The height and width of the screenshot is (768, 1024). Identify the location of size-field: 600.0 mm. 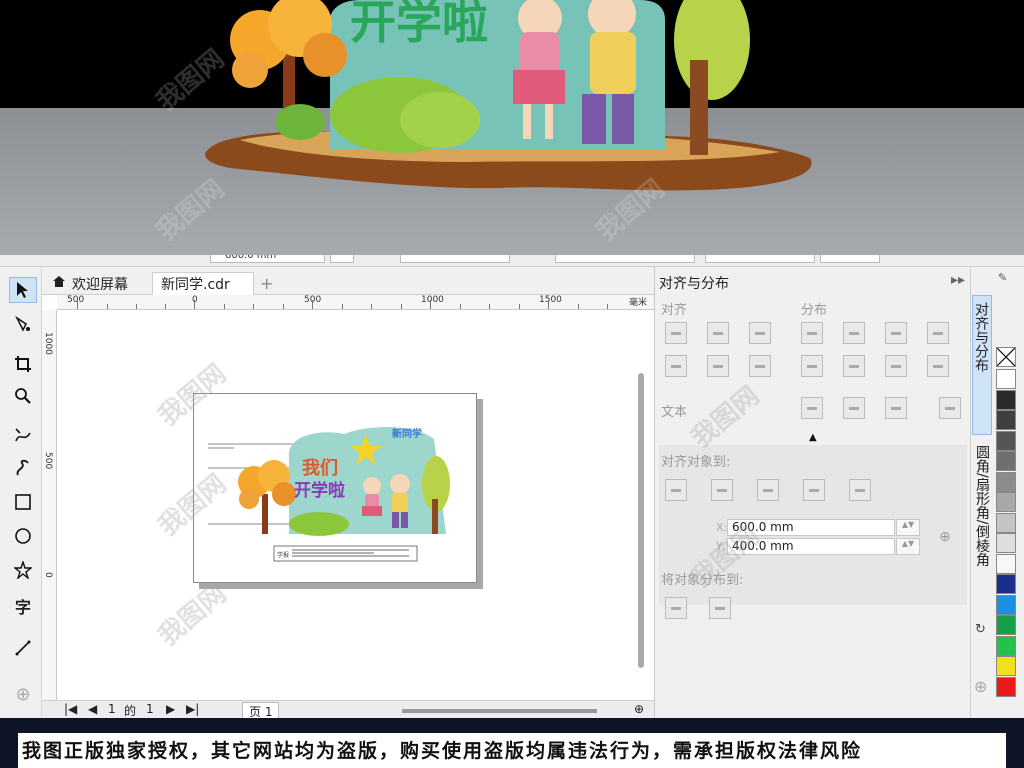
(267, 259).